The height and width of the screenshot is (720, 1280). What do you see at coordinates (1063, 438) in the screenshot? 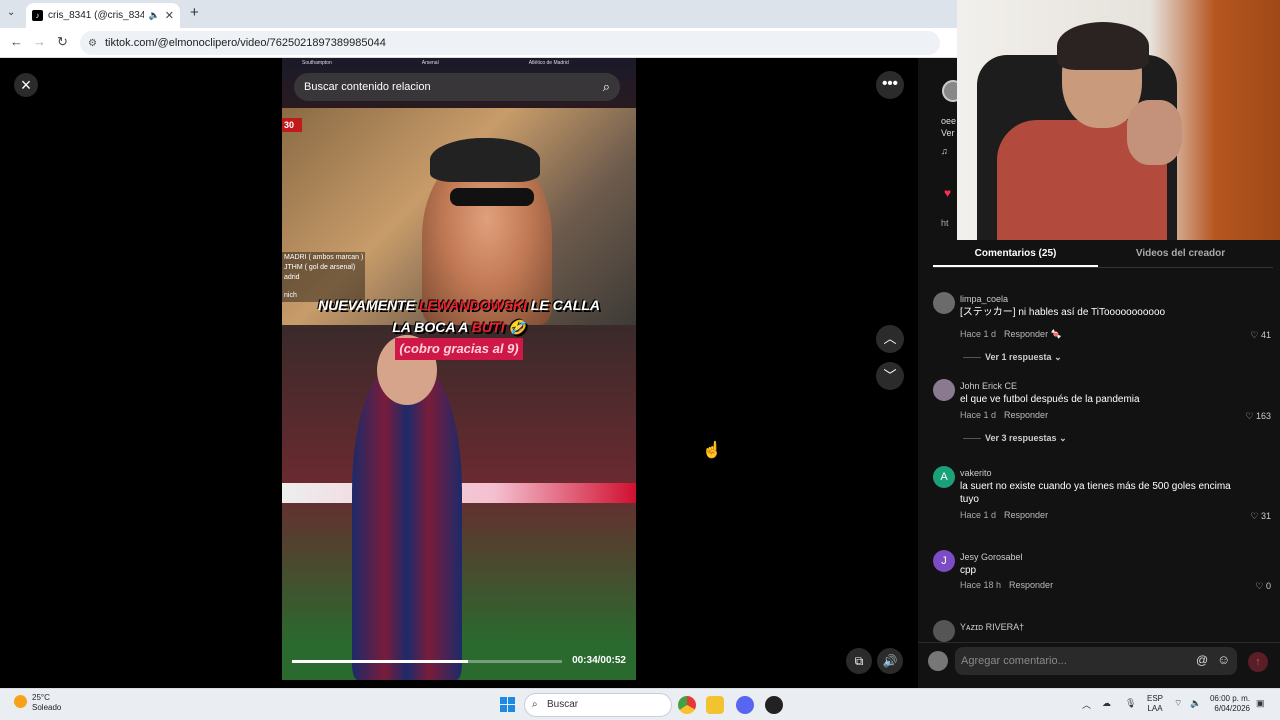
I see `chevron-down-icon: ⌄` at bounding box center [1063, 438].